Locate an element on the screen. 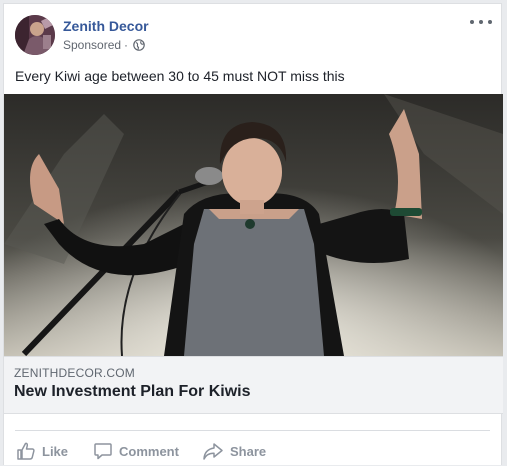  more-options-icon is located at coordinates (481, 22).